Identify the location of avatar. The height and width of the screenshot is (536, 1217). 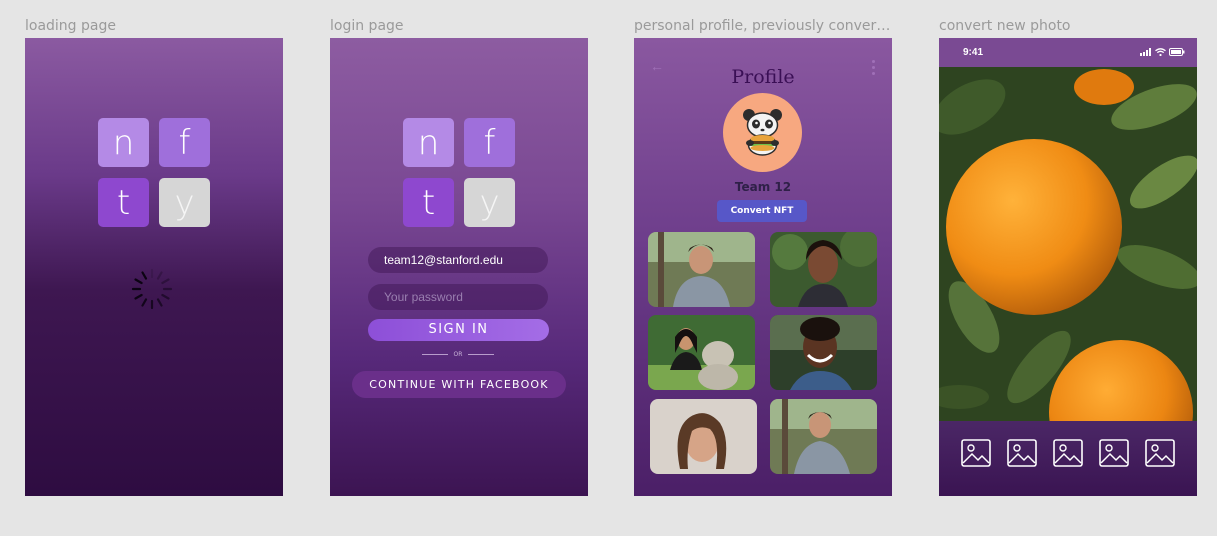
(762, 132).